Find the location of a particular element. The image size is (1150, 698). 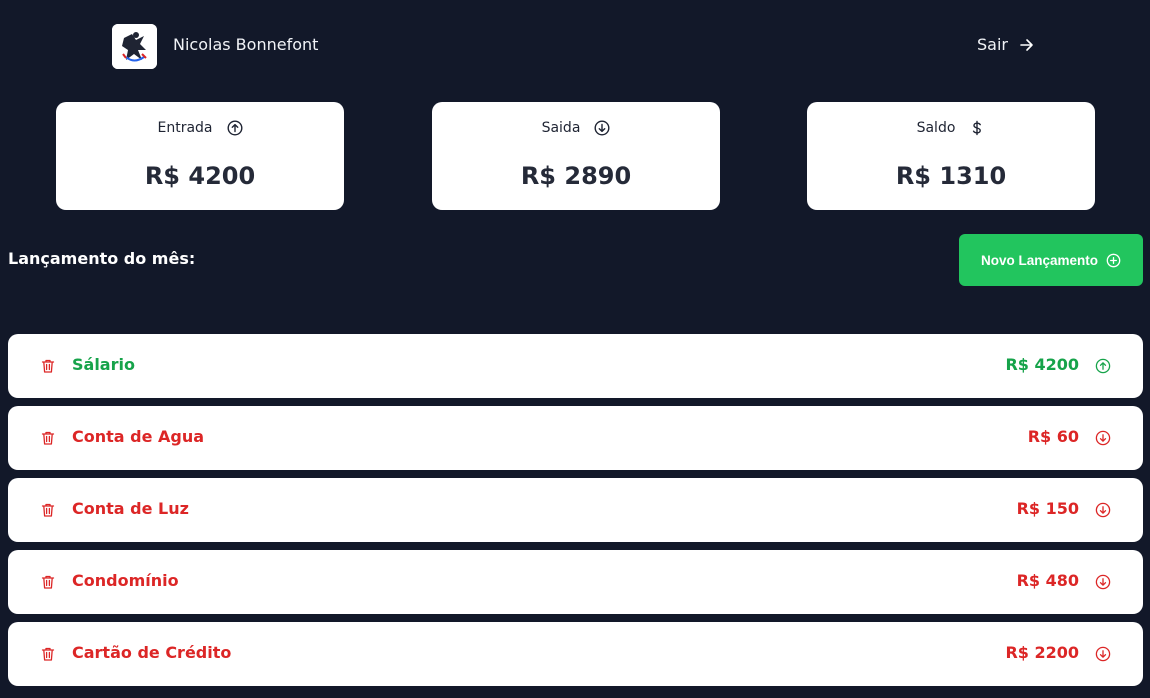

transaction-amount: R$ 150 is located at coordinates (1047, 508).